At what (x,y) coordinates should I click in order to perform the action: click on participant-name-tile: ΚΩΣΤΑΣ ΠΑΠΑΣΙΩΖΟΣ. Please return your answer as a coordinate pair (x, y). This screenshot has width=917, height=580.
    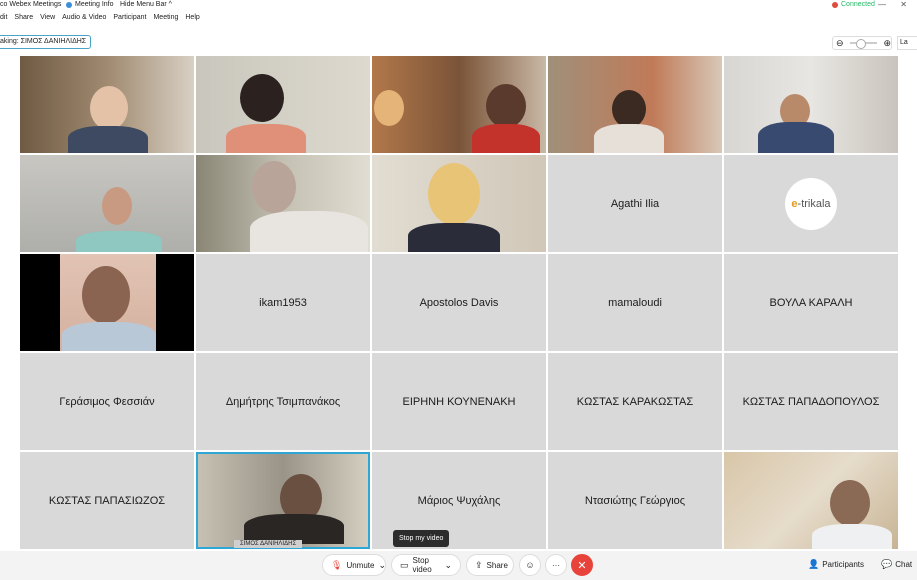
    Looking at the image, I should click on (107, 500).